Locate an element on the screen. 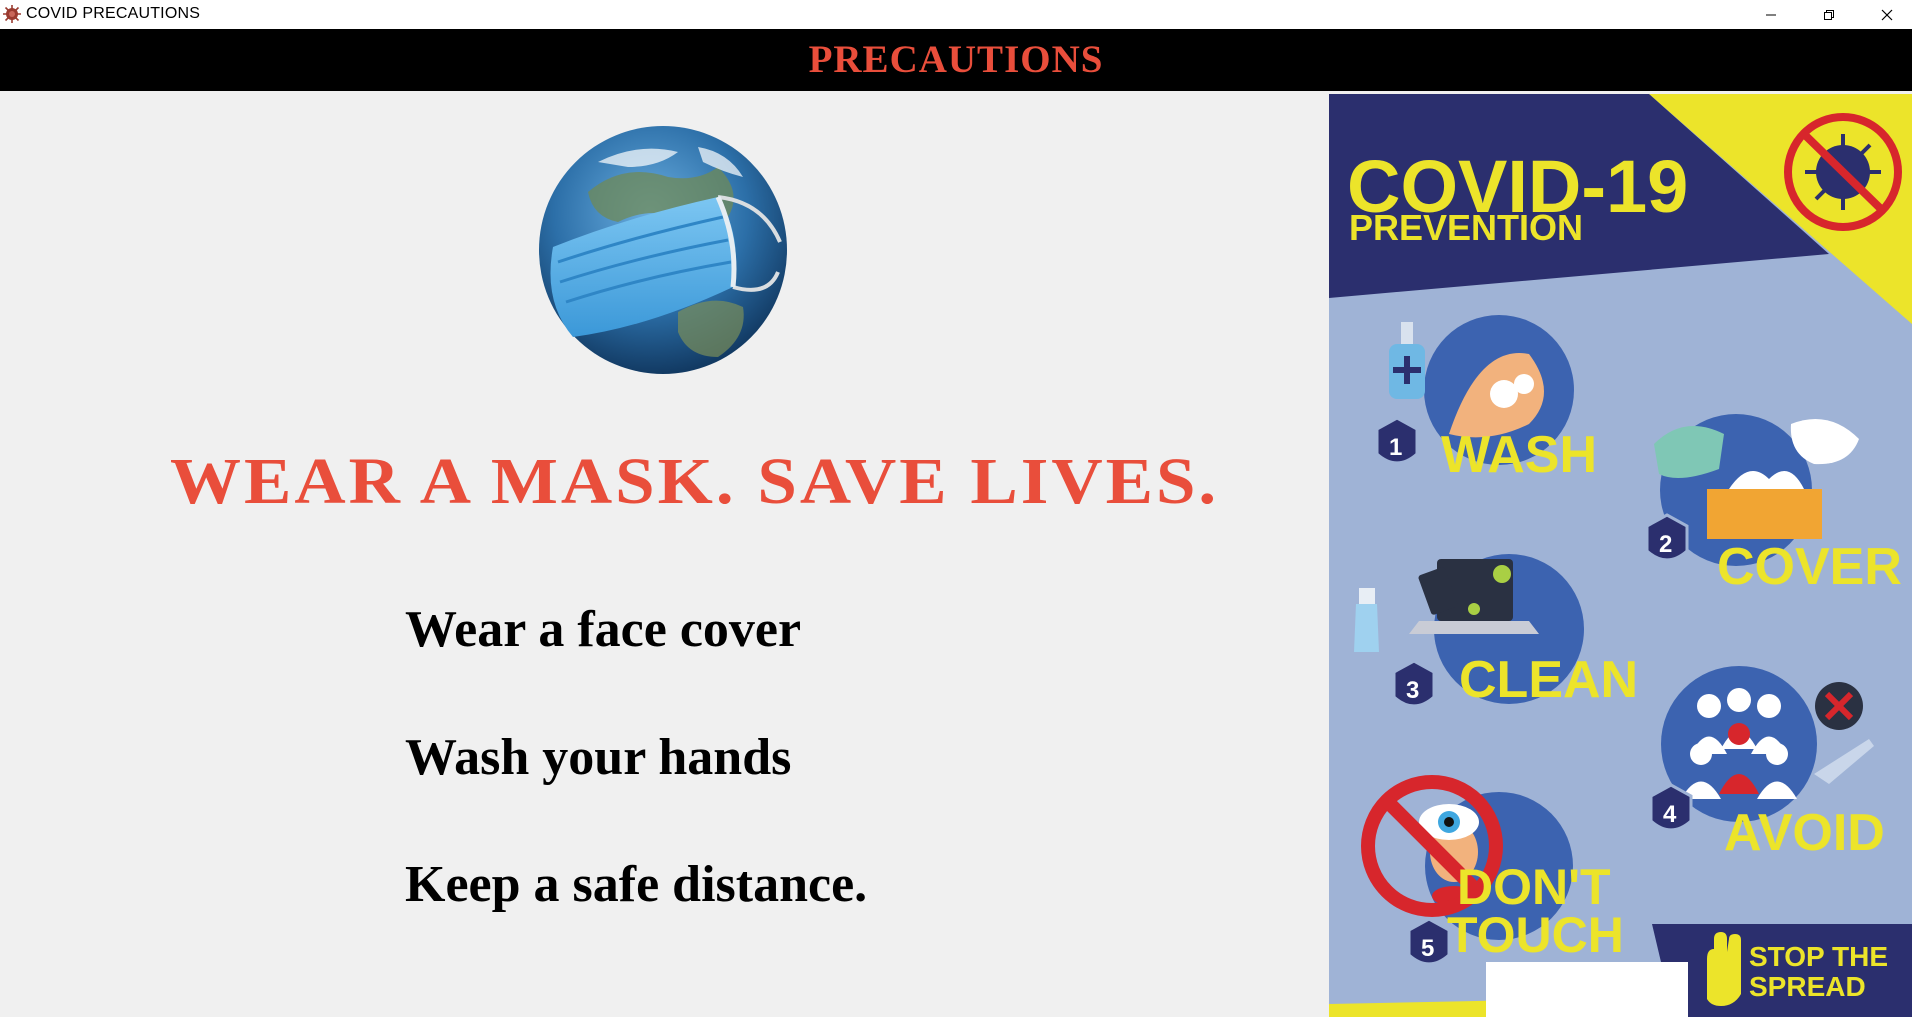  window-title: COVID PRECAUTIONS is located at coordinates (113, 13).